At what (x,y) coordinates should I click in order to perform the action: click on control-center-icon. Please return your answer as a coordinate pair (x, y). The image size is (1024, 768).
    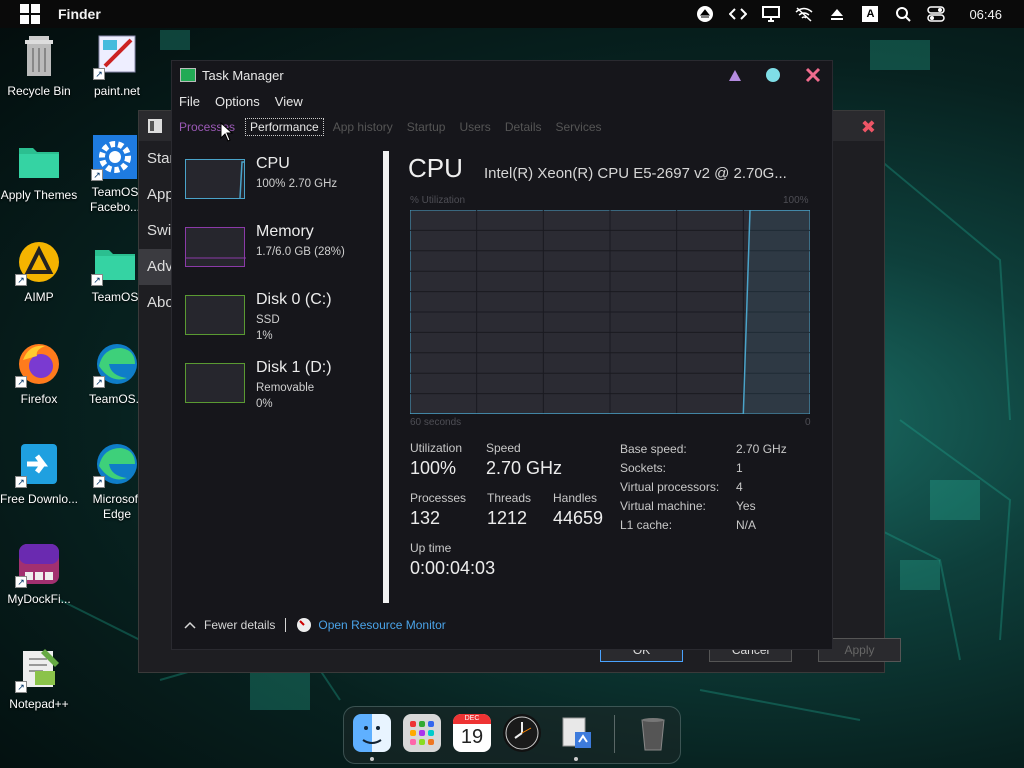
    Looking at the image, I should click on (936, 14).